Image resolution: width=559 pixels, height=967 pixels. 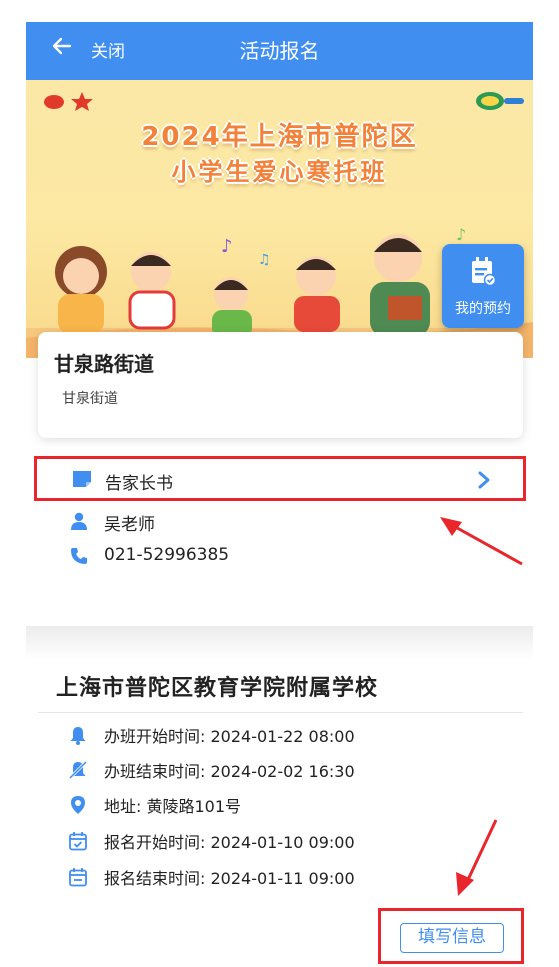 What do you see at coordinates (78, 736) in the screenshot?
I see `bell-icon` at bounding box center [78, 736].